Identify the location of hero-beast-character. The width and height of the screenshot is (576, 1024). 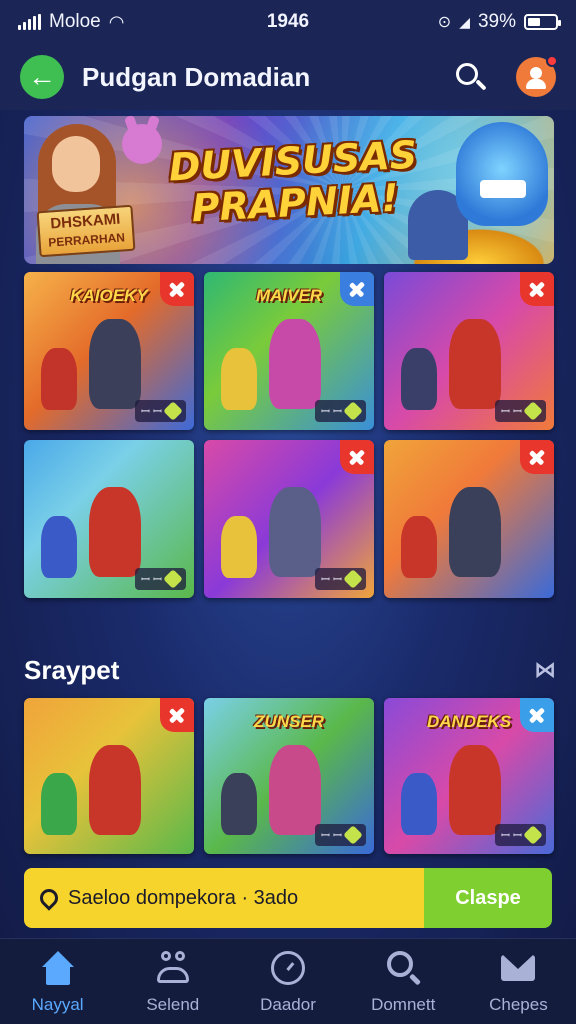
(502, 174).